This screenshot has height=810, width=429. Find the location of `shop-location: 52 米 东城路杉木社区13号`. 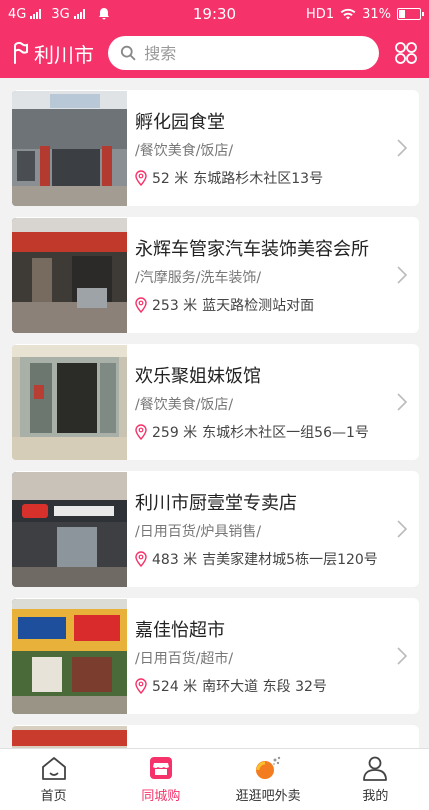

shop-location: 52 米 东城路杉木社区13号 is located at coordinates (277, 178).